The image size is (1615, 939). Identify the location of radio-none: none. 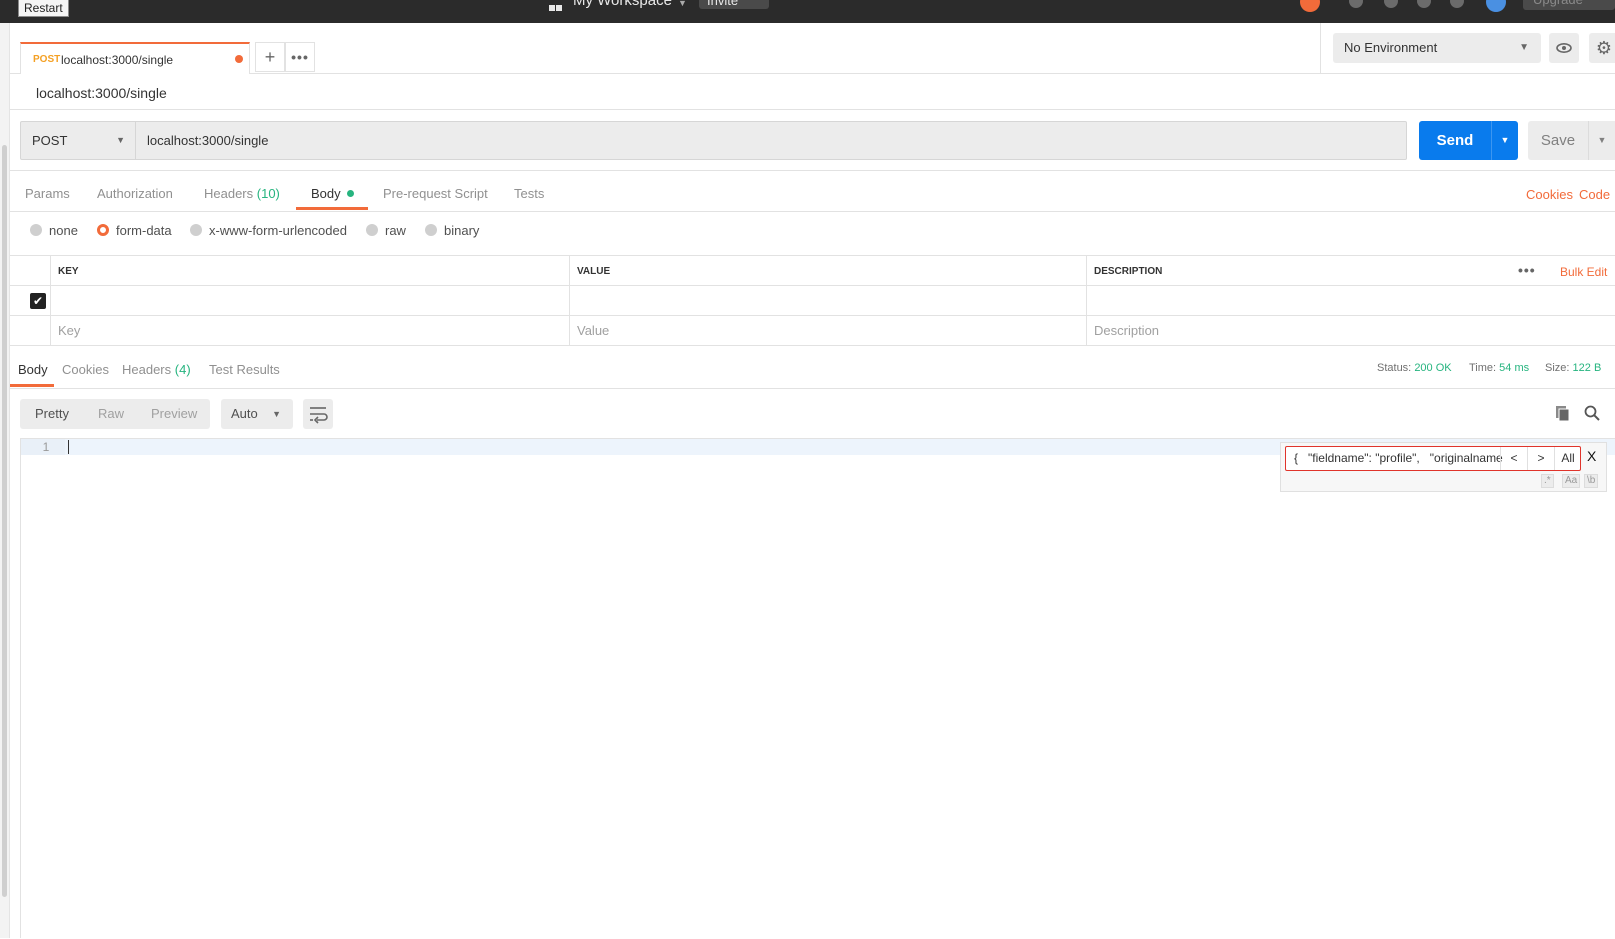
(54, 230).